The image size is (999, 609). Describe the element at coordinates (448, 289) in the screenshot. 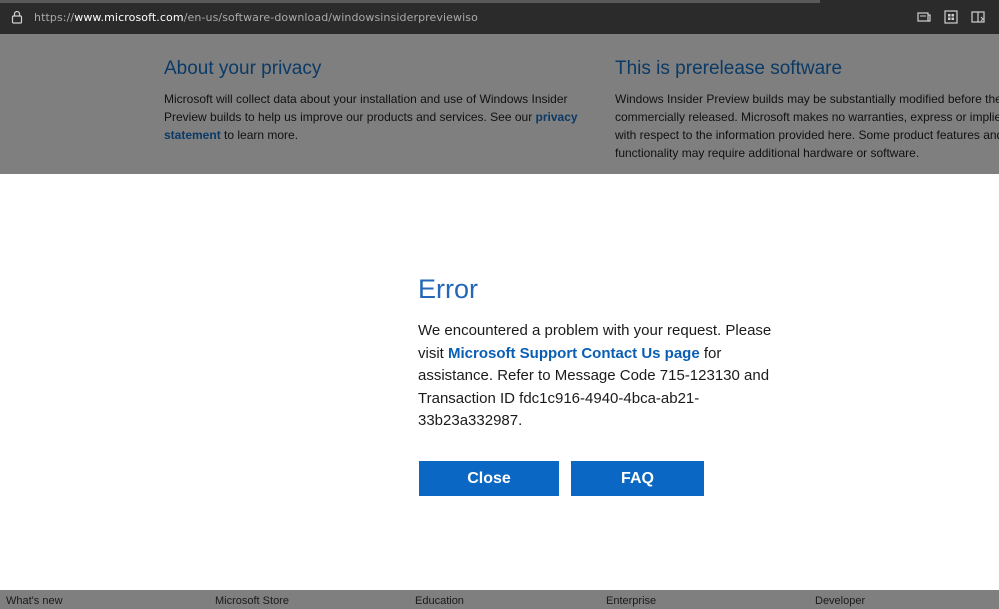

I see `dialog-title: Error` at that location.